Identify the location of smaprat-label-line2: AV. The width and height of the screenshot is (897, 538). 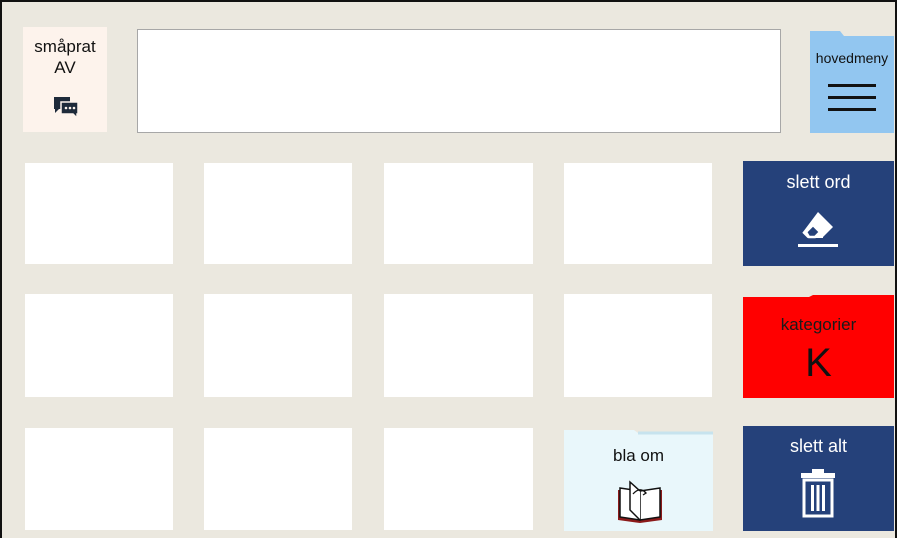
(65, 67).